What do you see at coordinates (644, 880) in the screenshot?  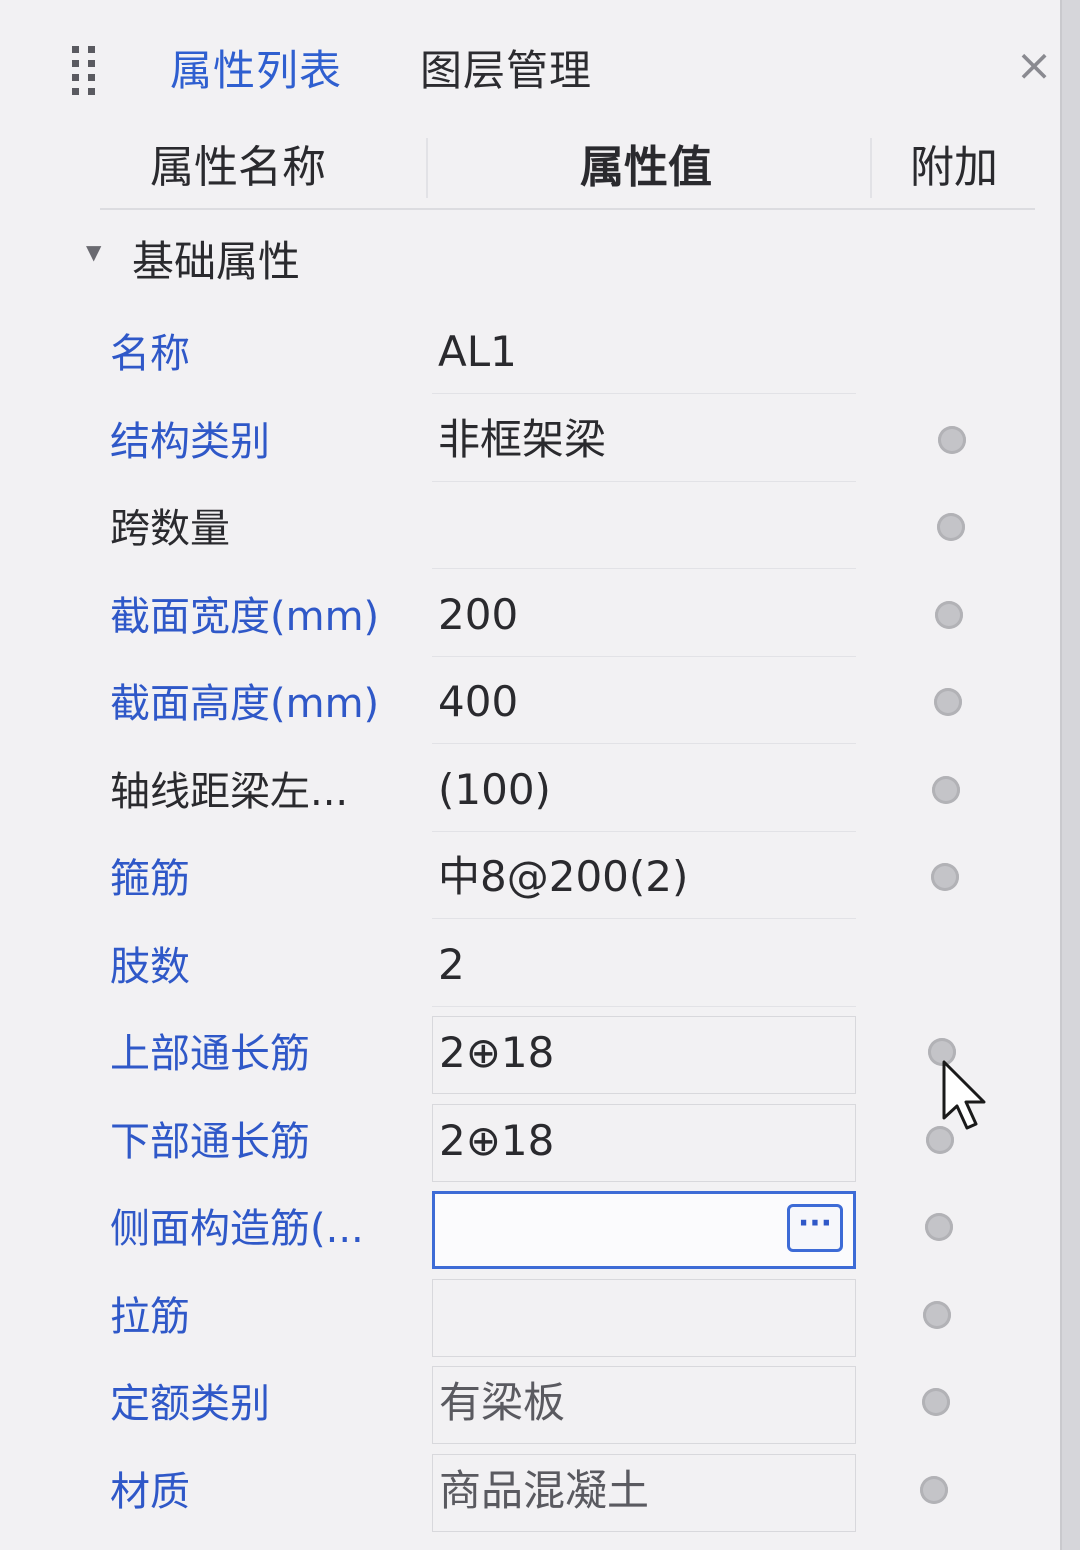 I see `property-value-field: 中8@200(2)` at bounding box center [644, 880].